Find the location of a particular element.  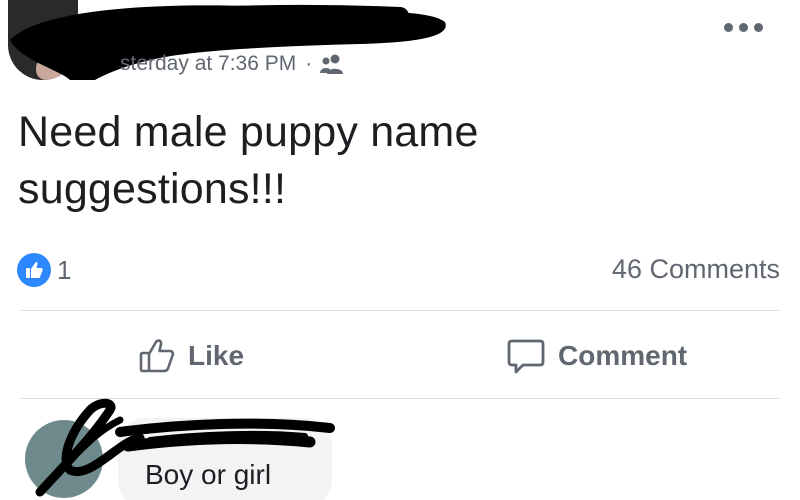

post-meta: sterday at 7:36 PM · is located at coordinates (232, 64).